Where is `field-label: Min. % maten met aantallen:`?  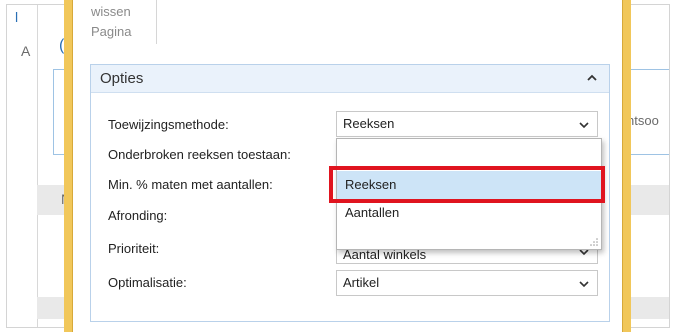
field-label: Min. % maten met aantallen: is located at coordinates (190, 184).